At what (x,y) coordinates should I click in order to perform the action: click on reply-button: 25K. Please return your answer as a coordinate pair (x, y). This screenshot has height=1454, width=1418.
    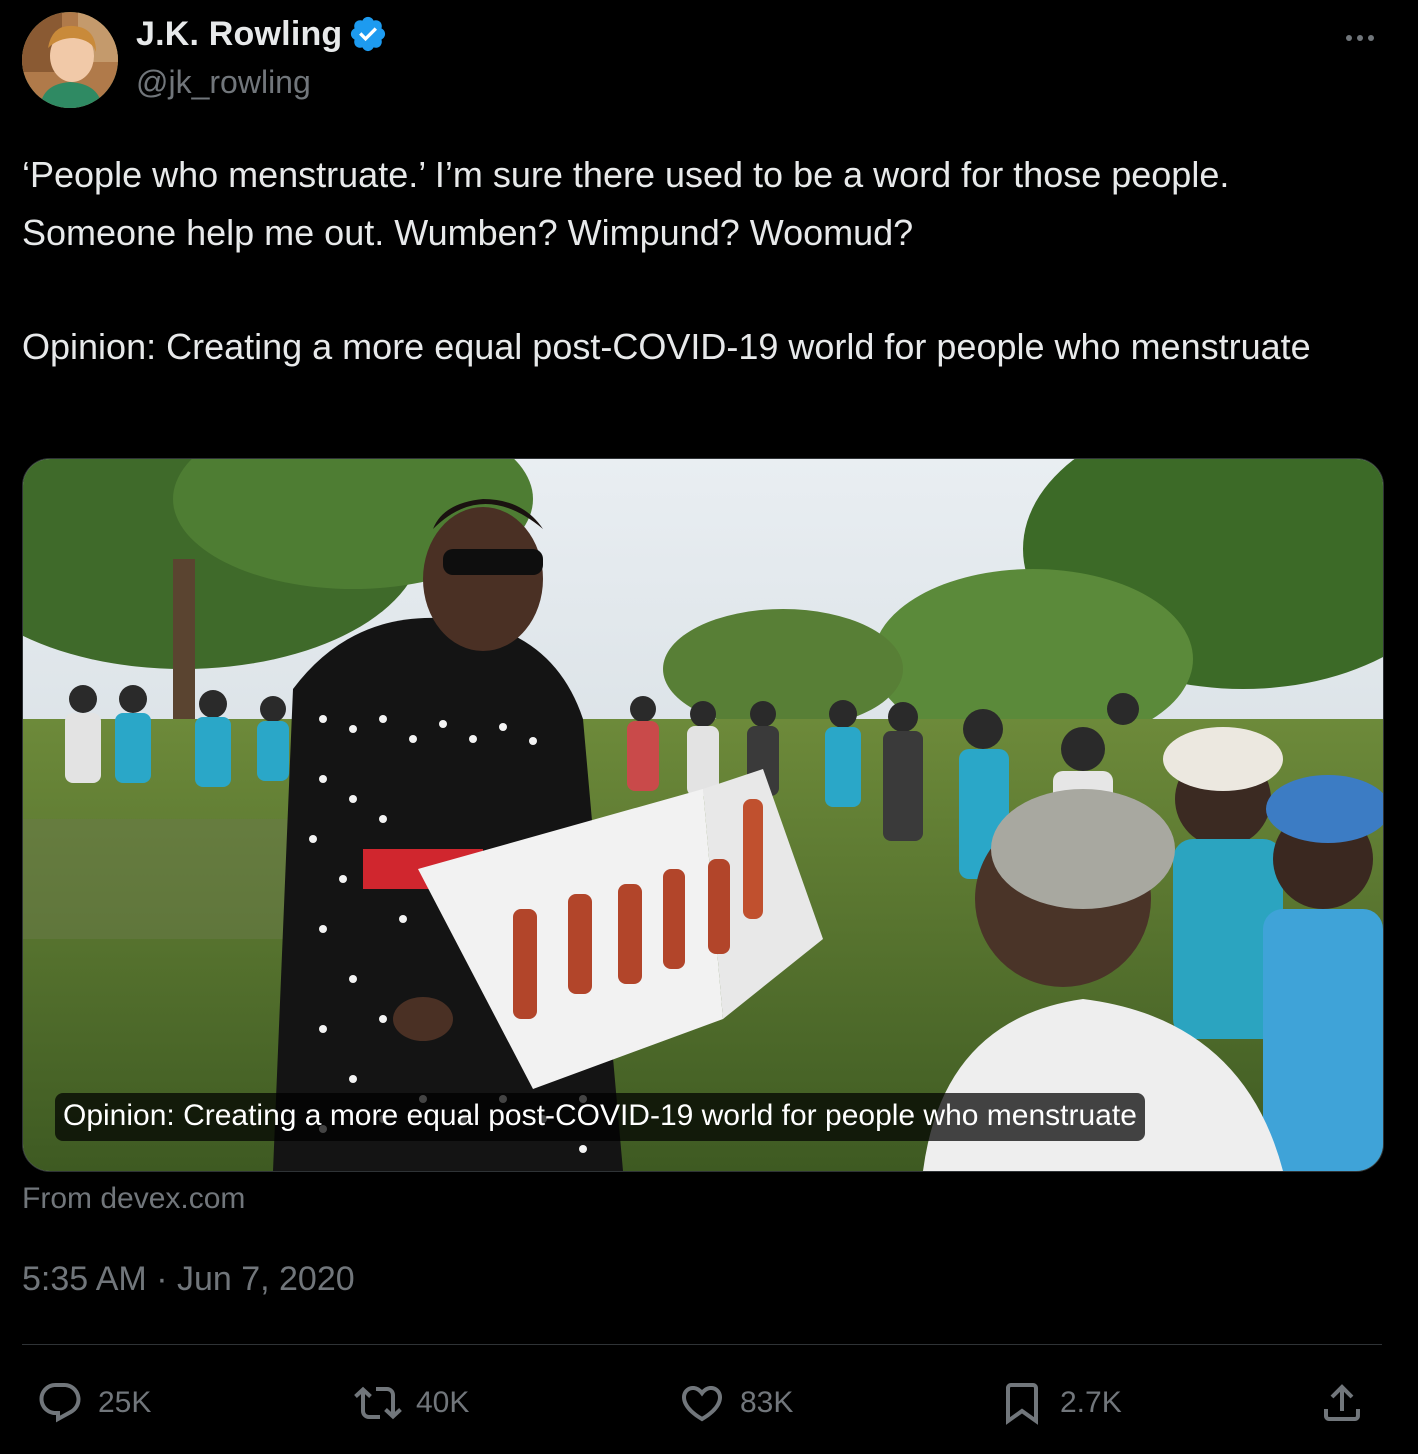
    Looking at the image, I should click on (93, 1403).